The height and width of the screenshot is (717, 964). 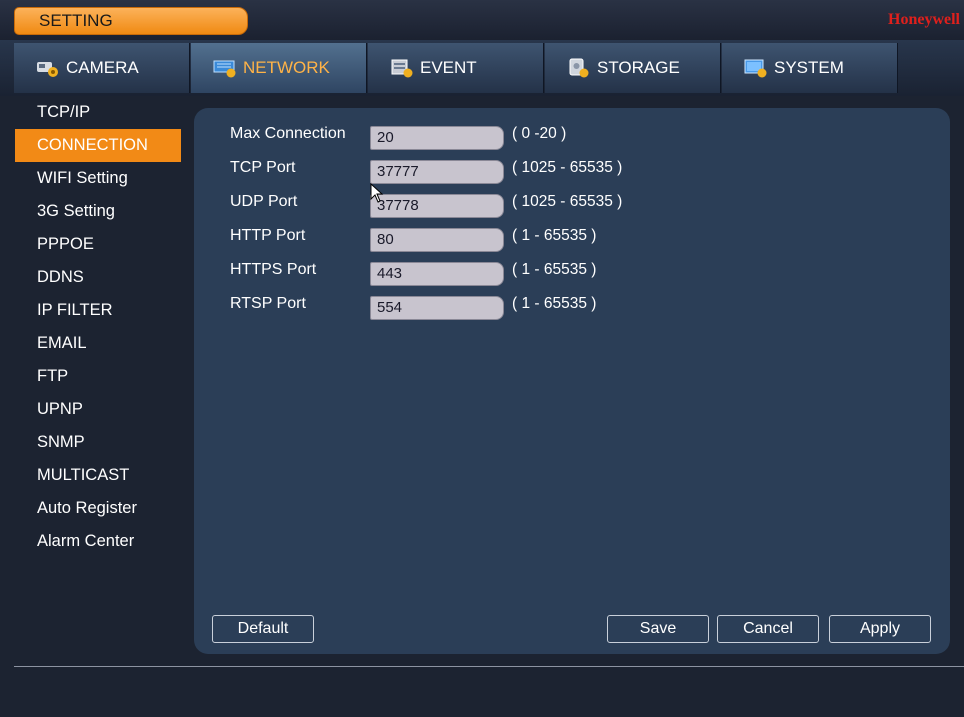 I want to click on sidebar-item-ddns: DDNS, so click(x=98, y=277).